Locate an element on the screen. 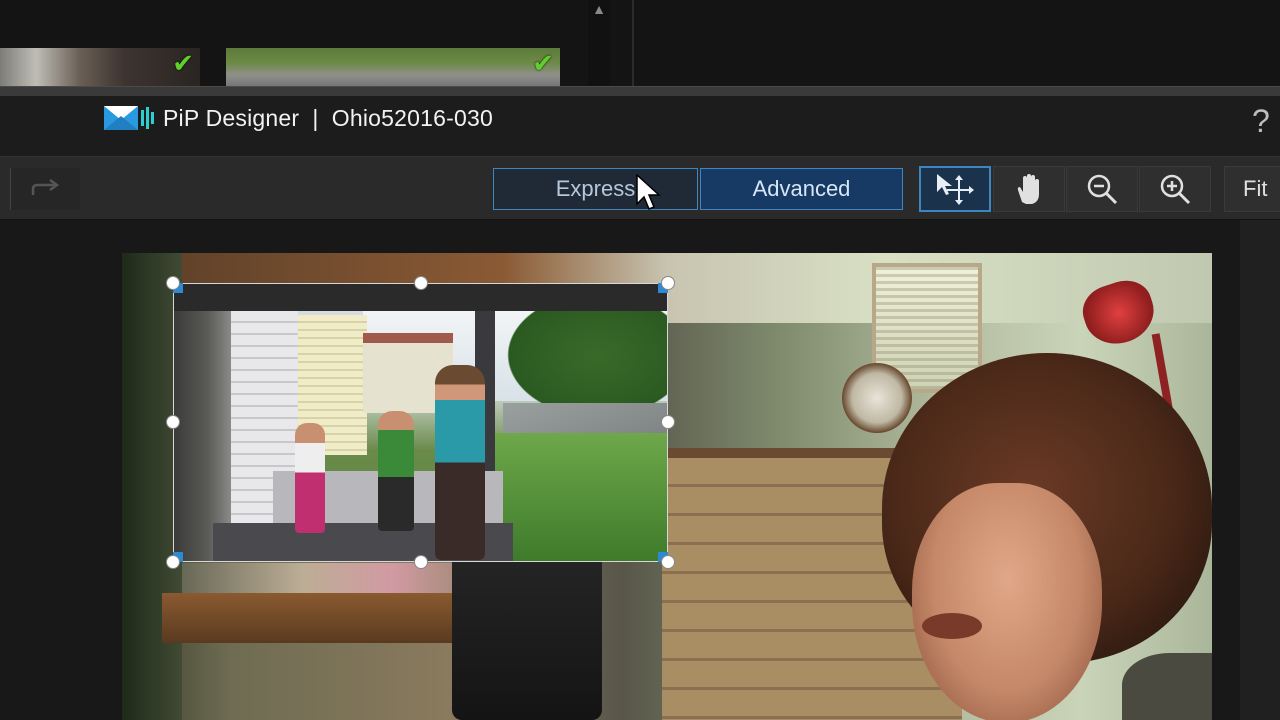  hand-icon is located at coordinates (1028, 189).